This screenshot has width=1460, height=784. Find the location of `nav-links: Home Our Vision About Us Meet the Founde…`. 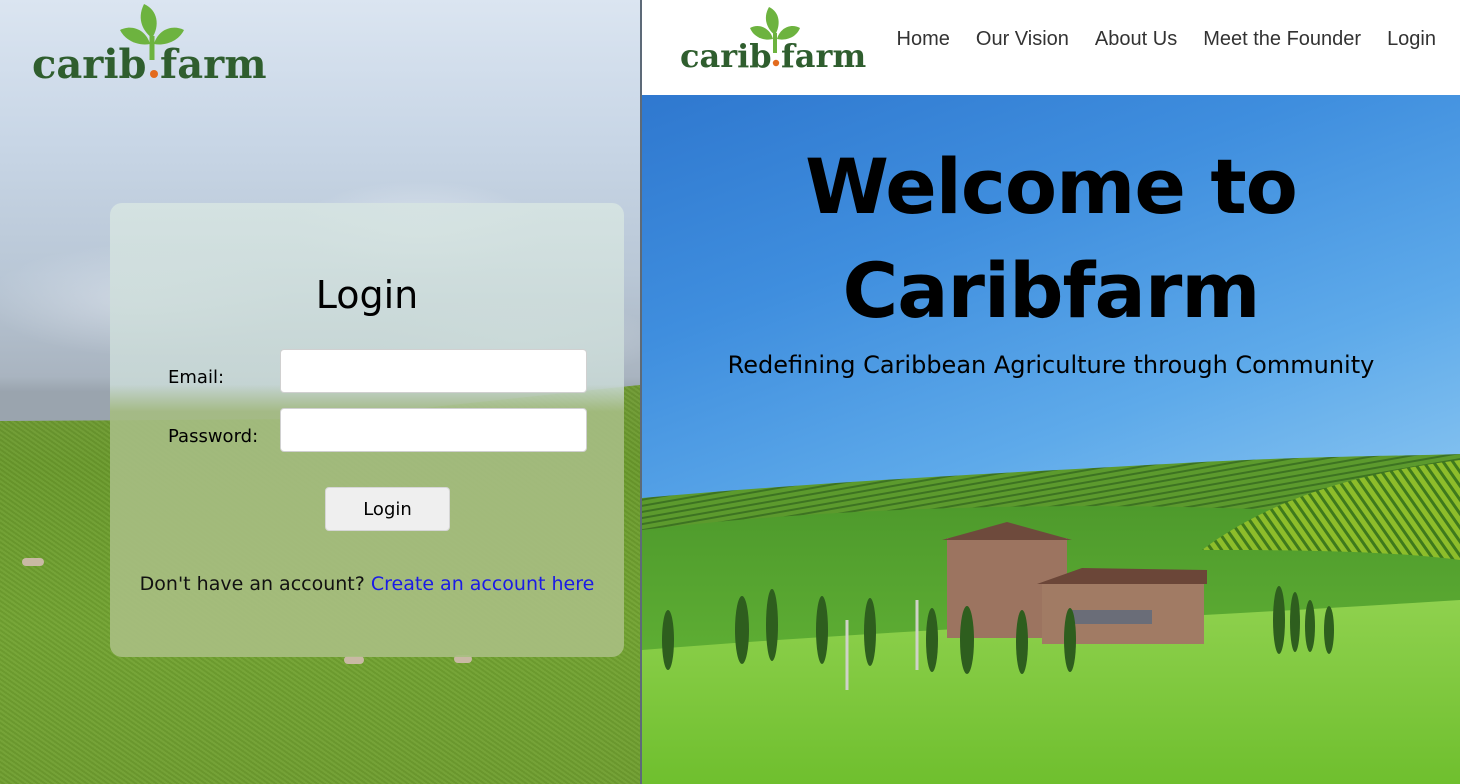

nav-links: Home Our Vision About Us Meet the Founde… is located at coordinates (1166, 39).